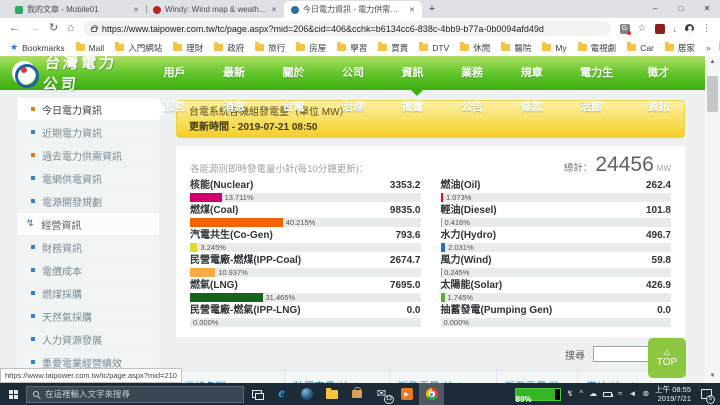 The height and width of the screenshot is (405, 720). I want to click on bookmark-folder: 旅行, so click(270, 48).